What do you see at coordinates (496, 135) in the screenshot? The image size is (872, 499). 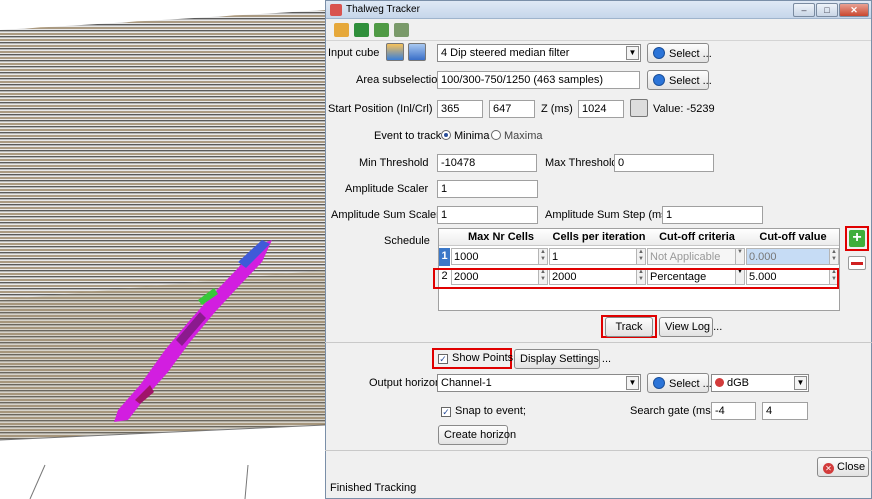 I see `radio-empty-icon` at bounding box center [496, 135].